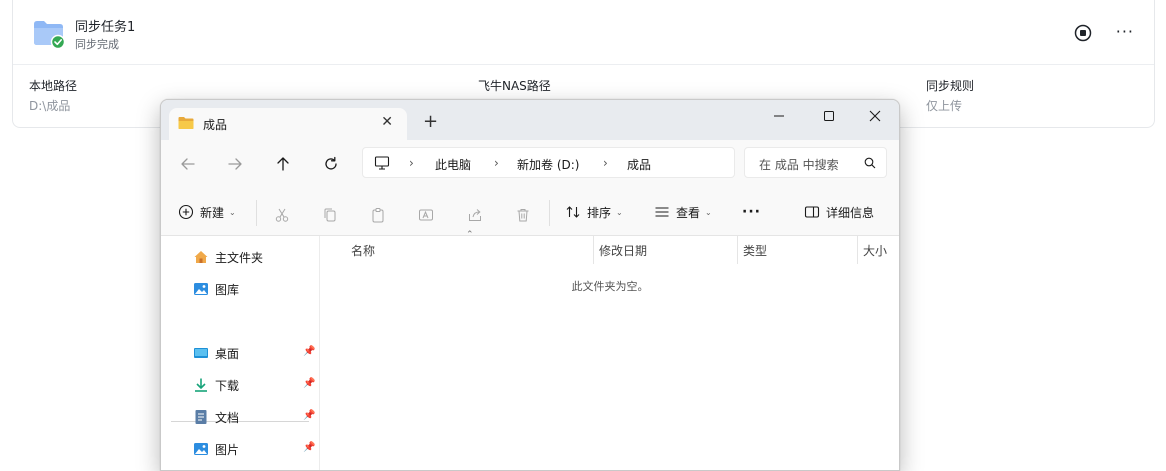 The height and width of the screenshot is (471, 1166). I want to click on address-toolbar: › 此电脑 › 新加卷 (D:) › 成品 在 成品 中搜索, so click(530, 164).